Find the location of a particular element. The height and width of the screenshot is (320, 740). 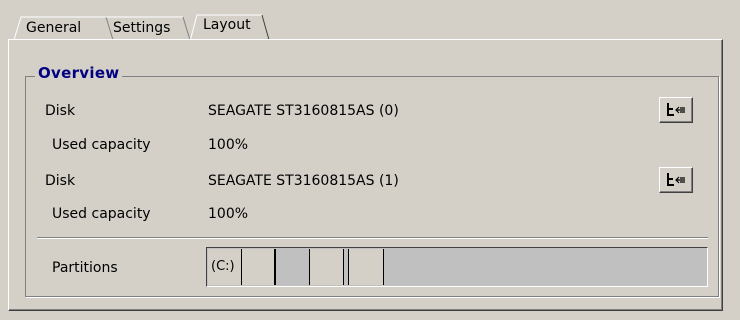

disk-name-1: SEAGATE ST3160815AS (1) is located at coordinates (303, 181).